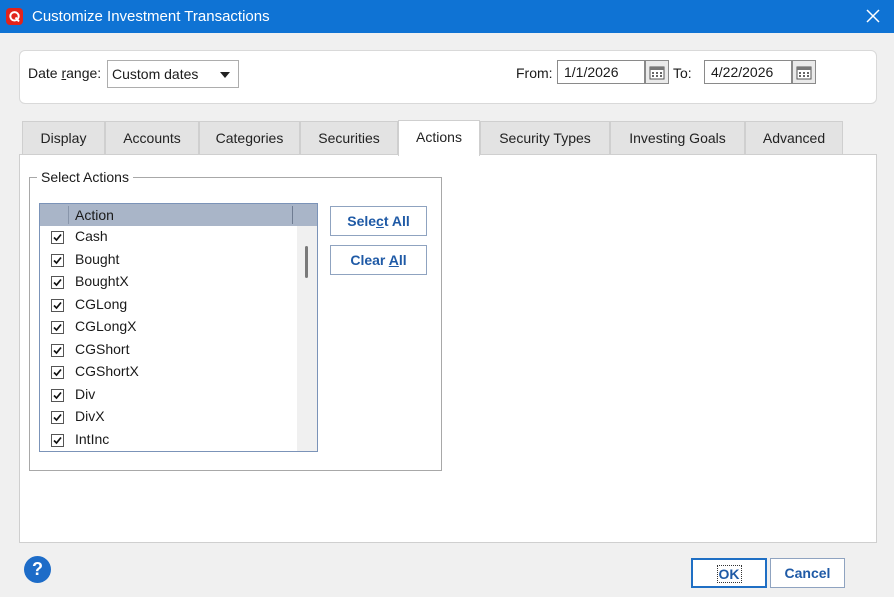 The width and height of the screenshot is (894, 597). What do you see at coordinates (545, 138) in the screenshot?
I see `tab-security-types: Security Types` at bounding box center [545, 138].